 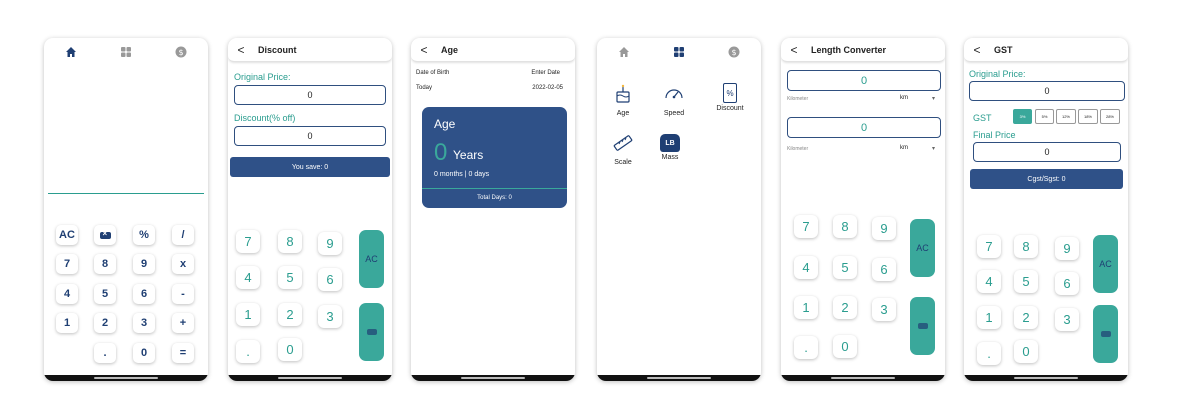 I want to click on length-input-2: 0, so click(x=864, y=127).